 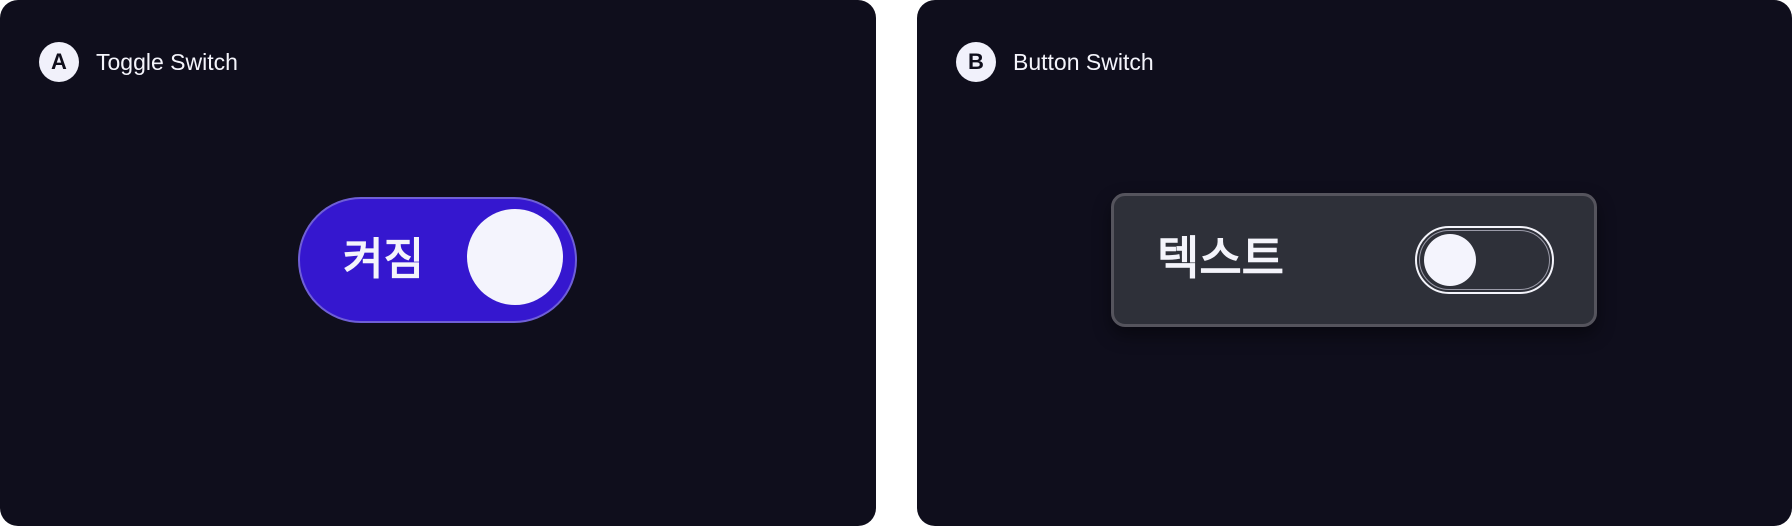 I want to click on switch-track, so click(x=1484, y=260).